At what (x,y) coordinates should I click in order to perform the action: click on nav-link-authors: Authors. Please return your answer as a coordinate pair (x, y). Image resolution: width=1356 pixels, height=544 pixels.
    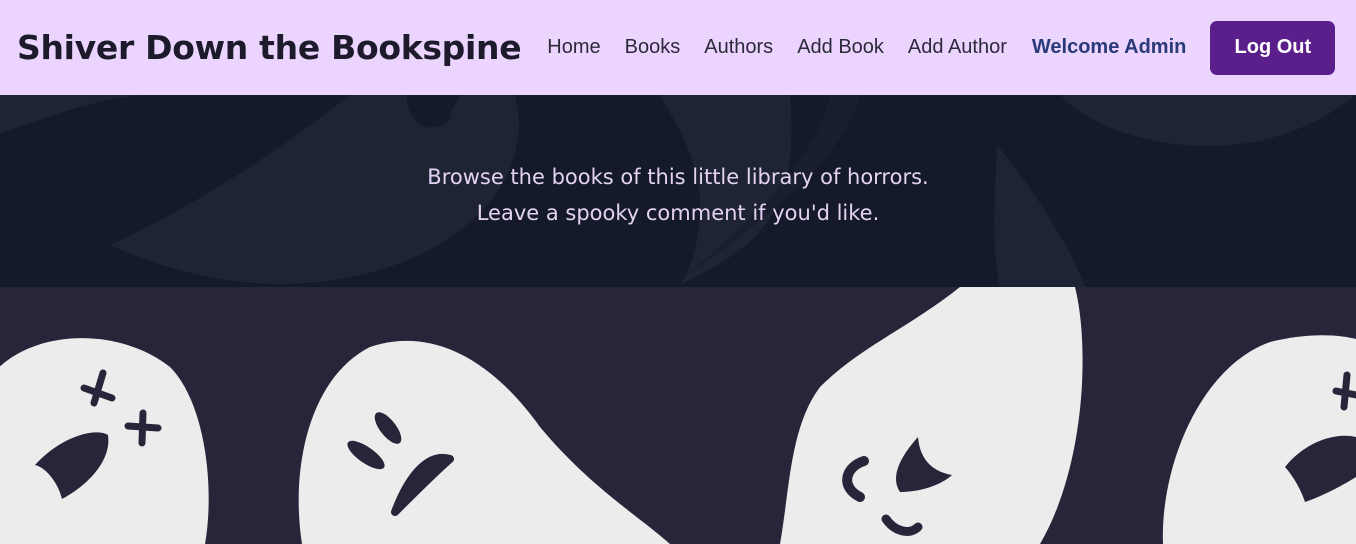
    Looking at the image, I should click on (738, 47).